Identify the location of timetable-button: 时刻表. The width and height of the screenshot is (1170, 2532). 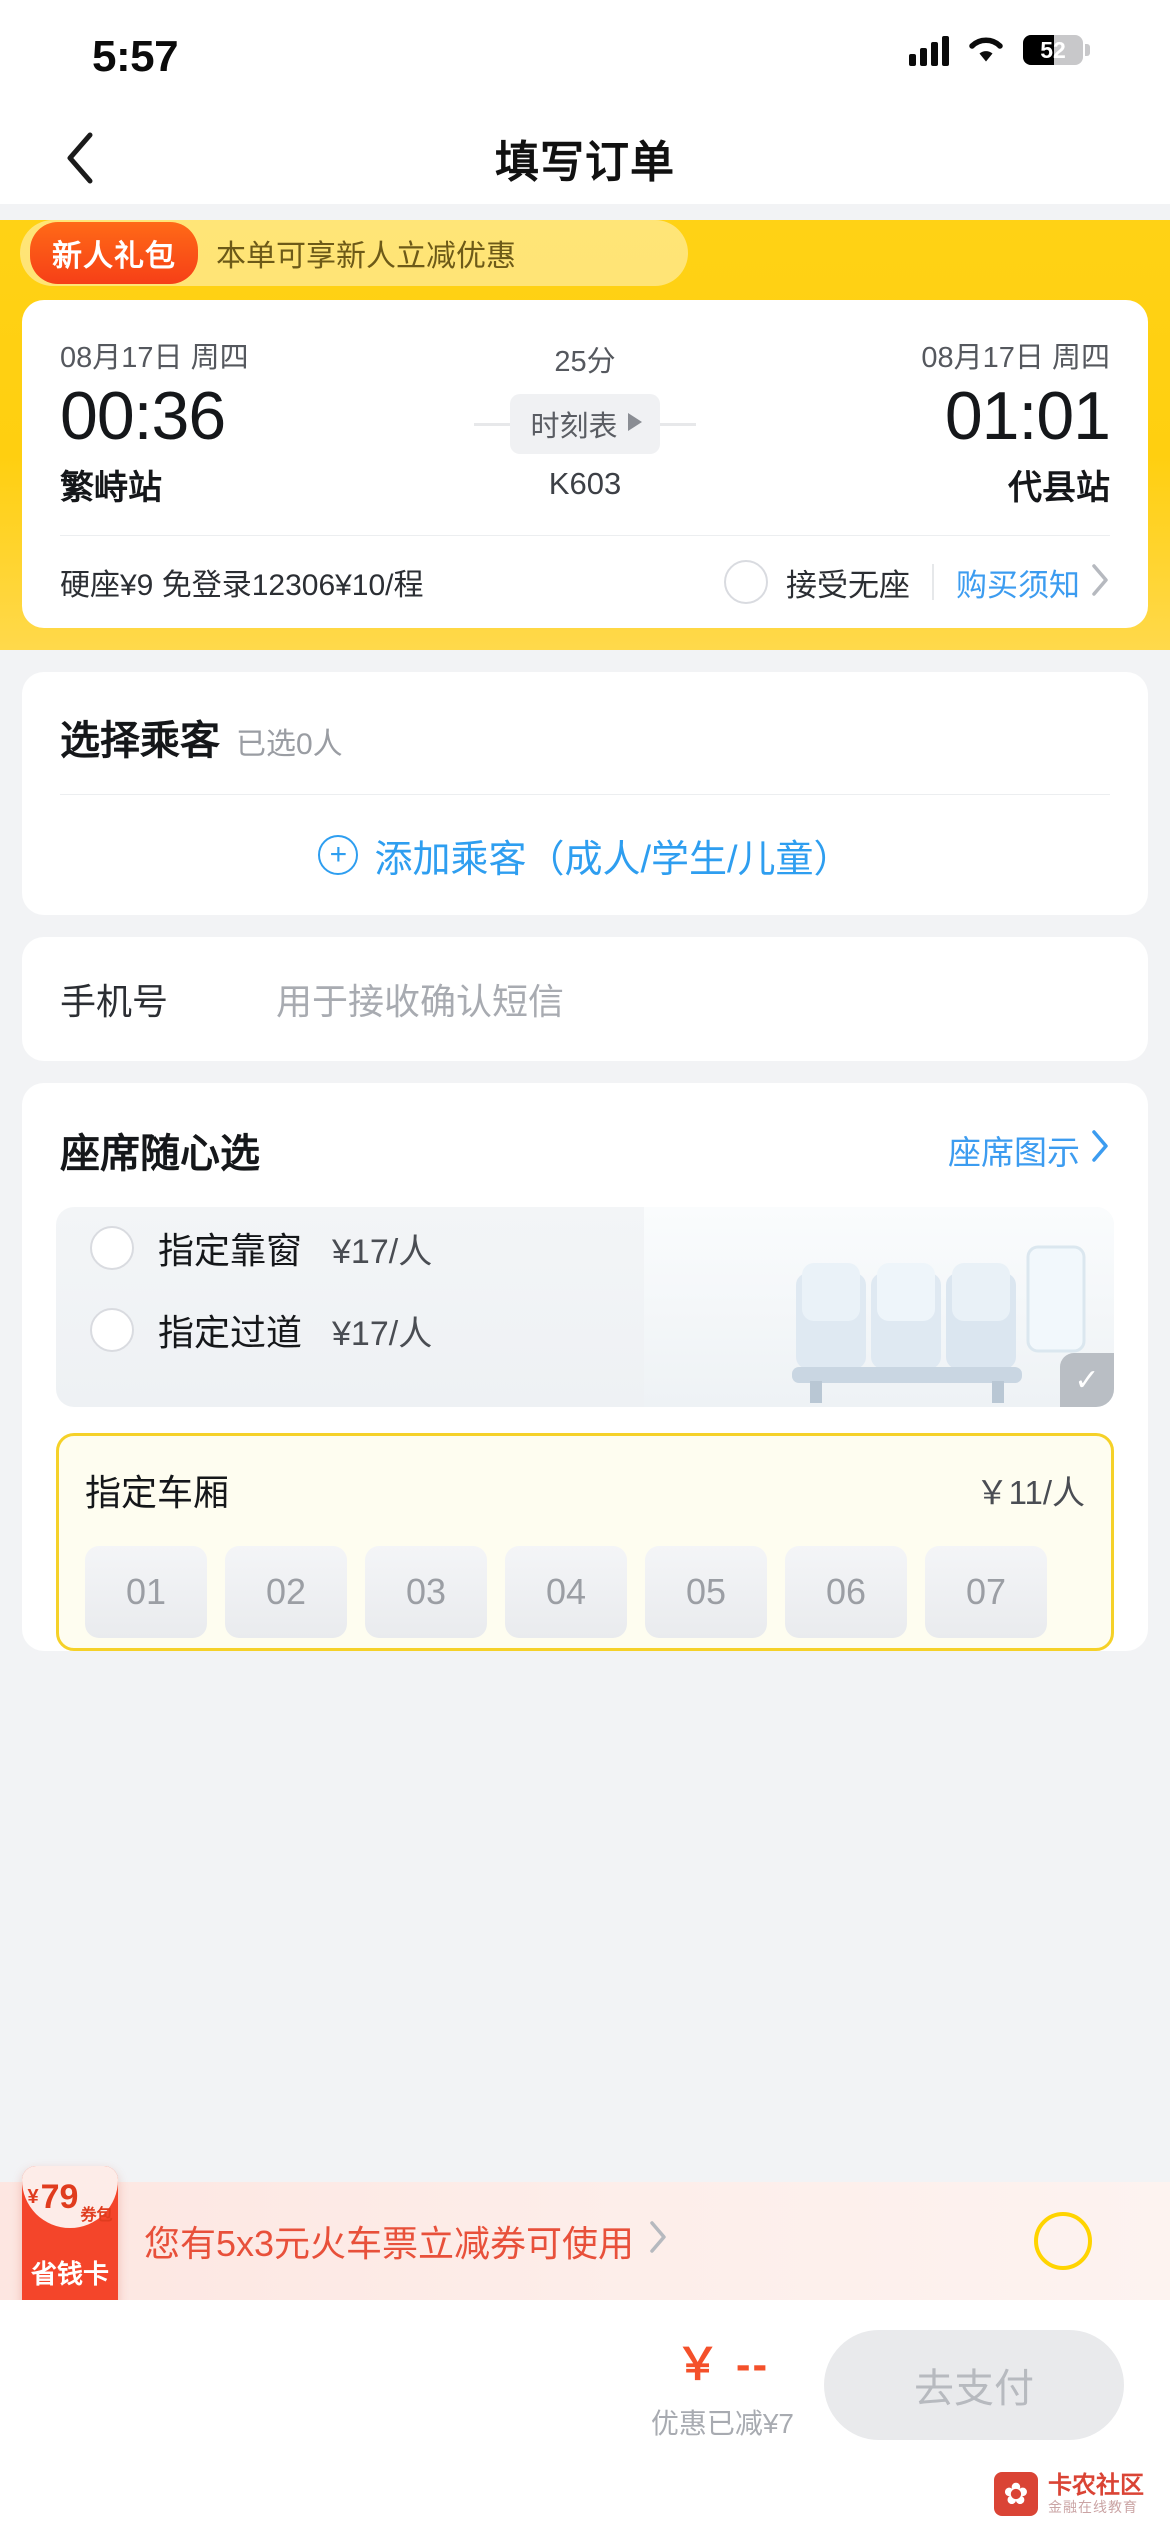
(585, 424).